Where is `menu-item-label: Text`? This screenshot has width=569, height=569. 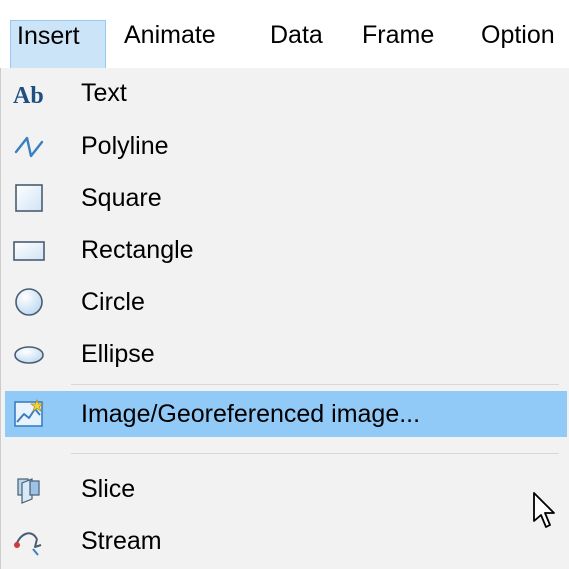
menu-item-label: Text is located at coordinates (104, 93).